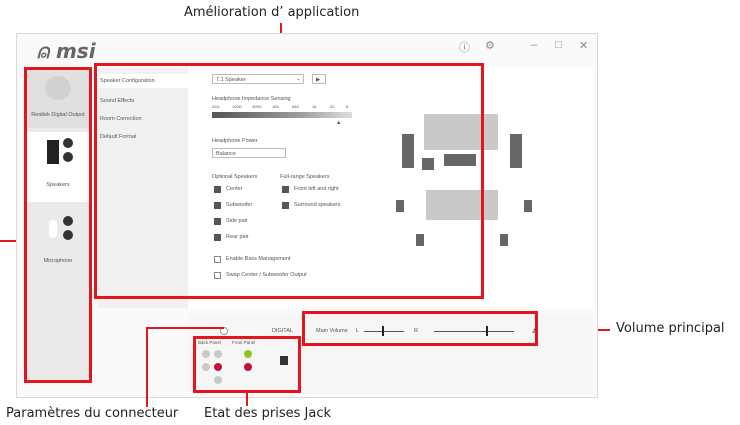 This screenshot has height=425, width=740. I want to click on msi-logo: ⍝ msi, so click(66, 51).